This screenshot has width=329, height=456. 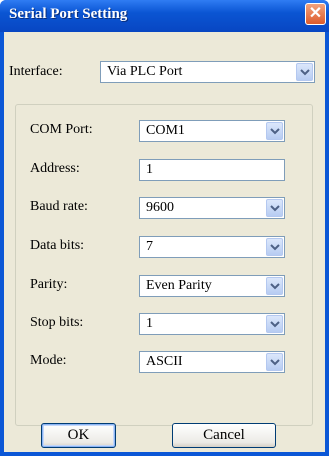 What do you see at coordinates (145, 71) in the screenshot?
I see `interface-value: Via PLC Port` at bounding box center [145, 71].